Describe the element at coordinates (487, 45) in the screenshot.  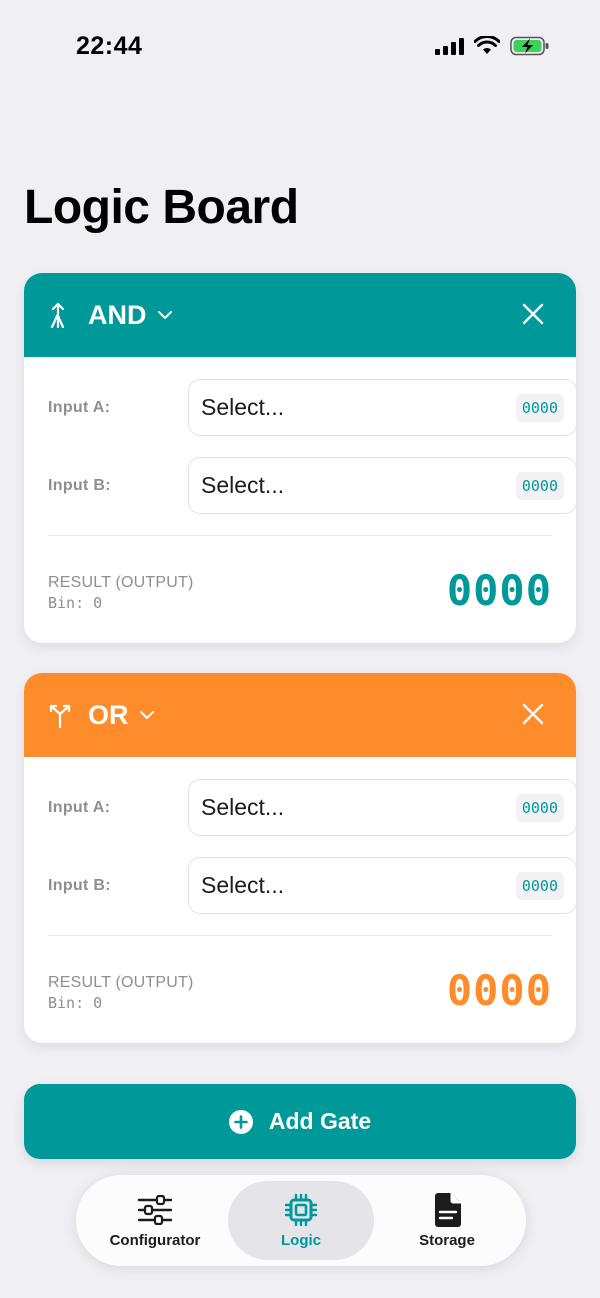
I see `wifi-icon` at that location.